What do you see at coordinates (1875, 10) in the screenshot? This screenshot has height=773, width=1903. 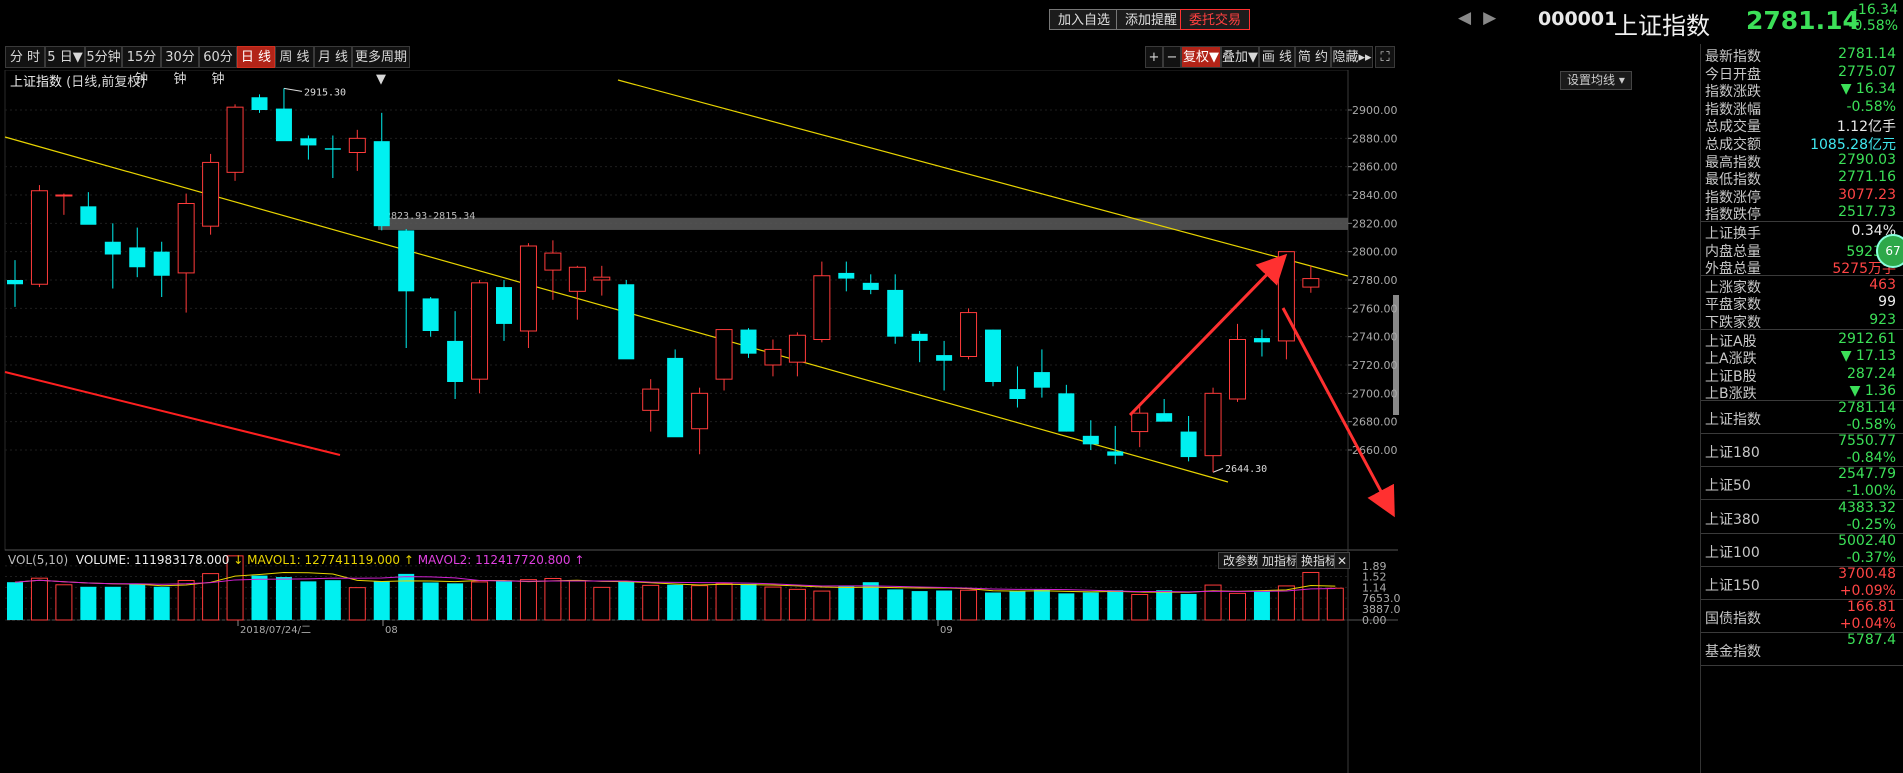 I see `change-value: -16.34` at bounding box center [1875, 10].